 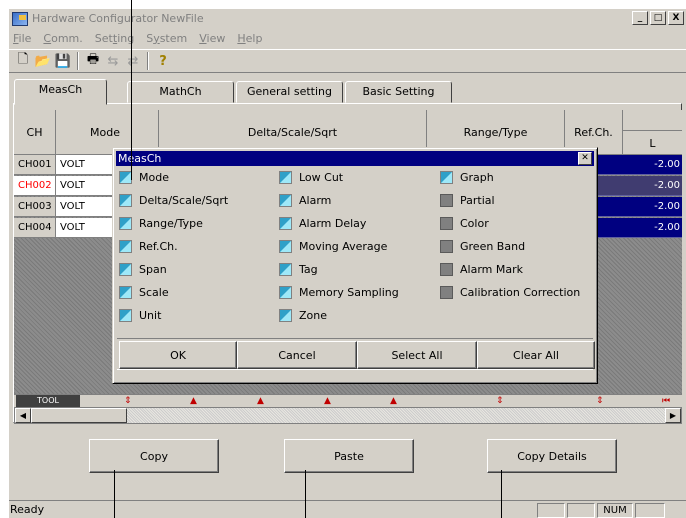 What do you see at coordinates (676, 18) in the screenshot?
I see `close-window-button: X` at bounding box center [676, 18].